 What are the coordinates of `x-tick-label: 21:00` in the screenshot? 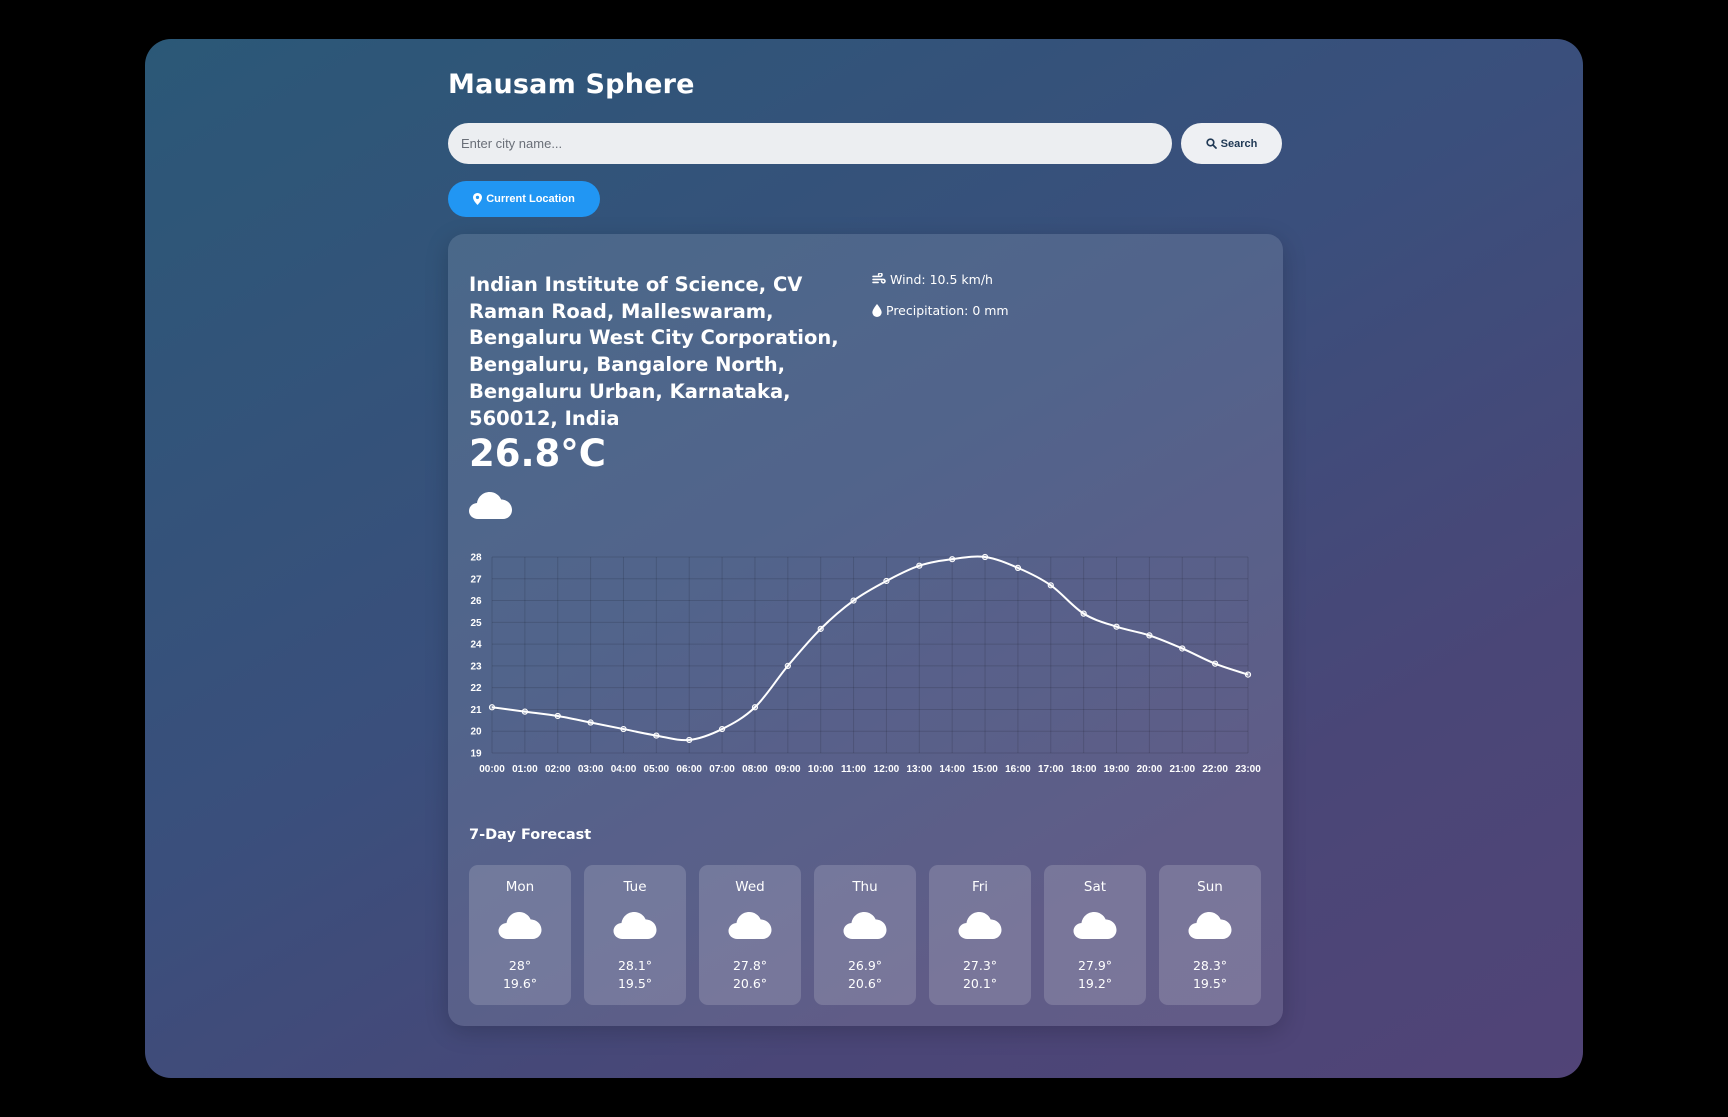 It's located at (1182, 769).